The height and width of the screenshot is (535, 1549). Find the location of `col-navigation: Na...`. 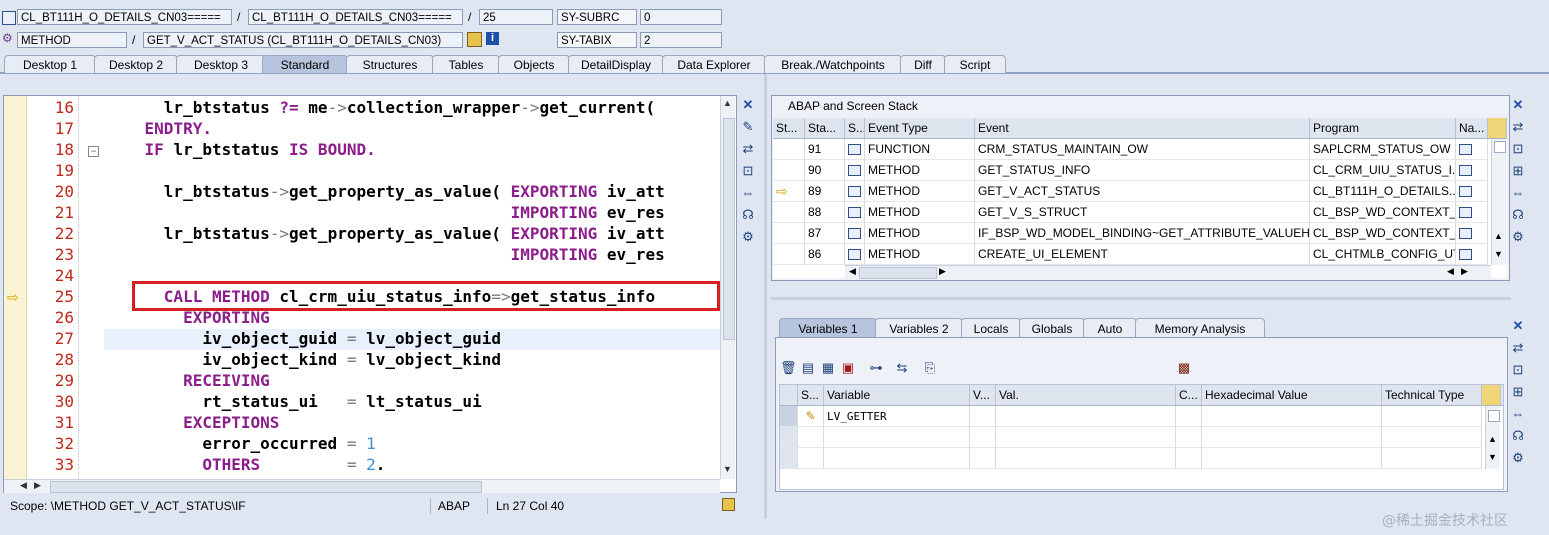

col-navigation: Na... is located at coordinates (1472, 128).